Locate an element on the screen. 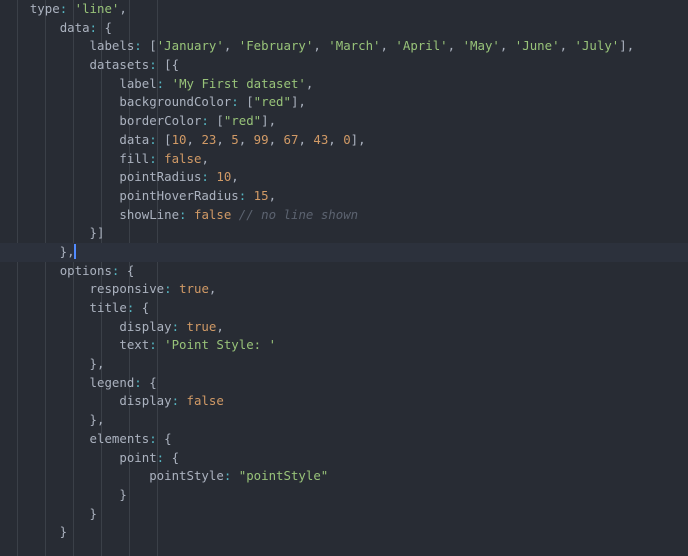 Image resolution: width=688 pixels, height=556 pixels. code-line: label: 'My First dataset', is located at coordinates (344, 84).